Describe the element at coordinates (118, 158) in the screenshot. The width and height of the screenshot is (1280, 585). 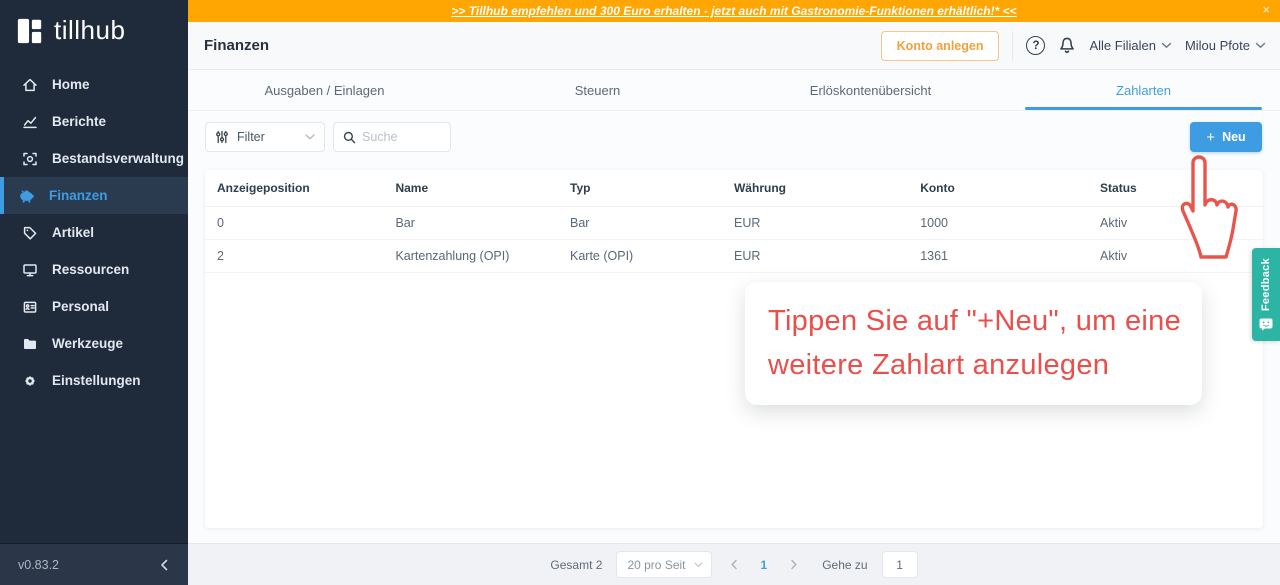
I see `sidebar-item-label: Bestandsverwaltung` at that location.